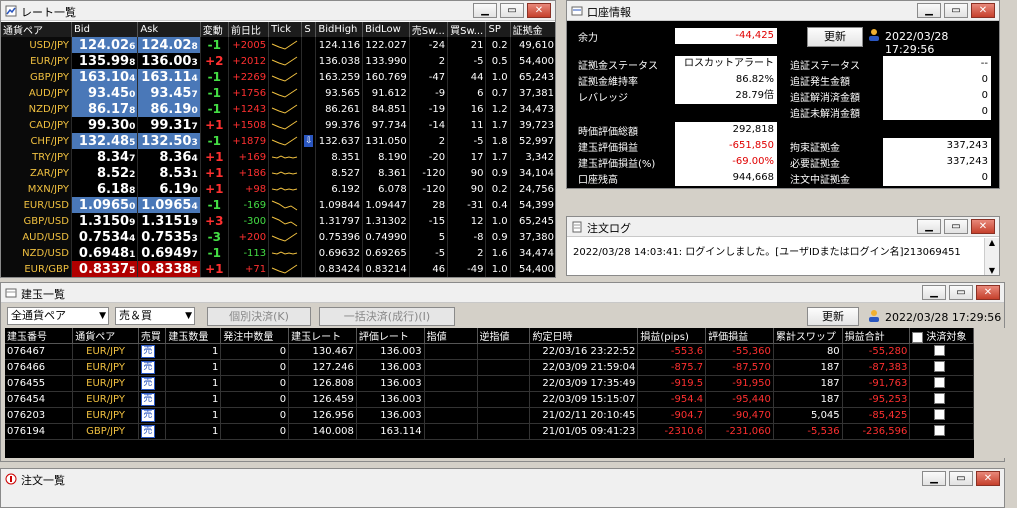 Image resolution: width=1017 pixels, height=508 pixels. I want to click on ask-cell: 124.028, so click(169, 45).